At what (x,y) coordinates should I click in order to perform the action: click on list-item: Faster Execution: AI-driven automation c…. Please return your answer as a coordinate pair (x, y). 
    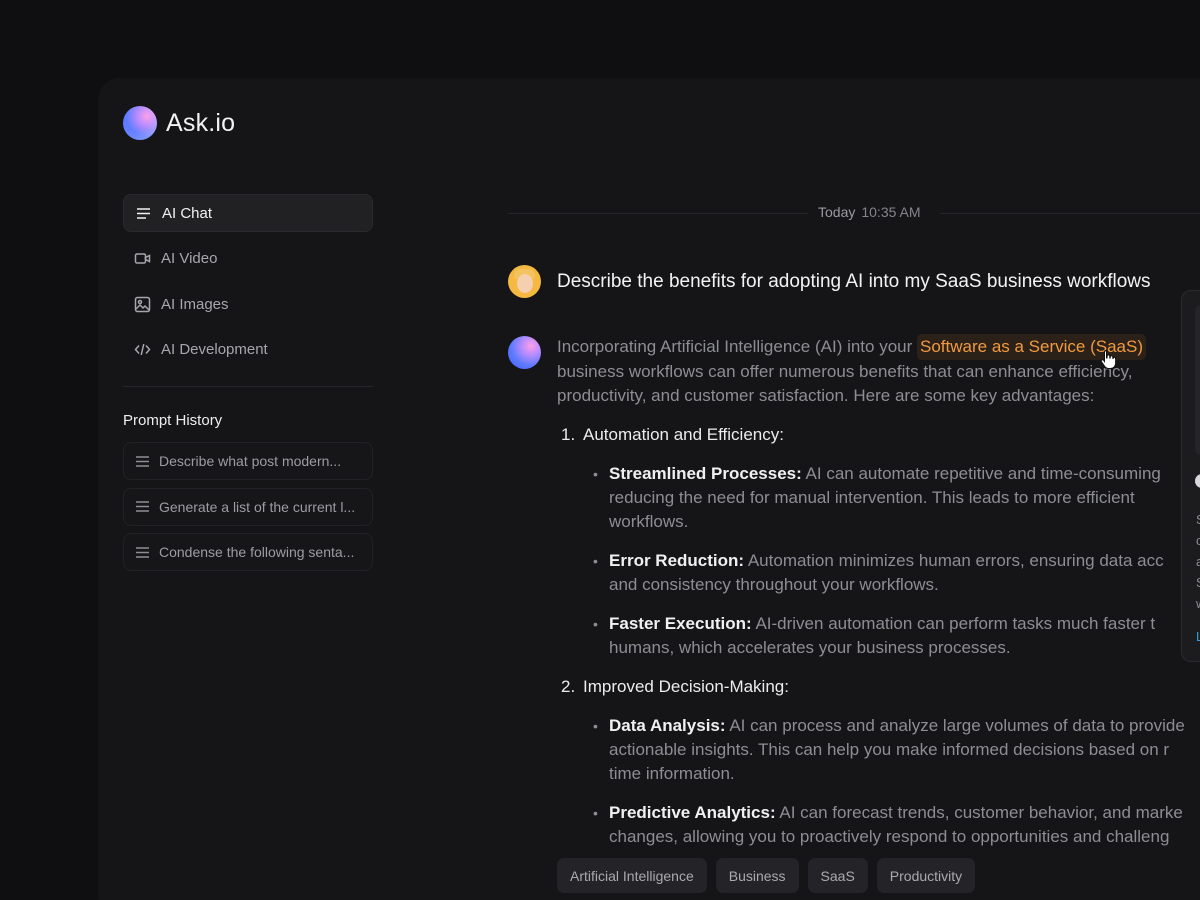
    Looking at the image, I should click on (877, 636).